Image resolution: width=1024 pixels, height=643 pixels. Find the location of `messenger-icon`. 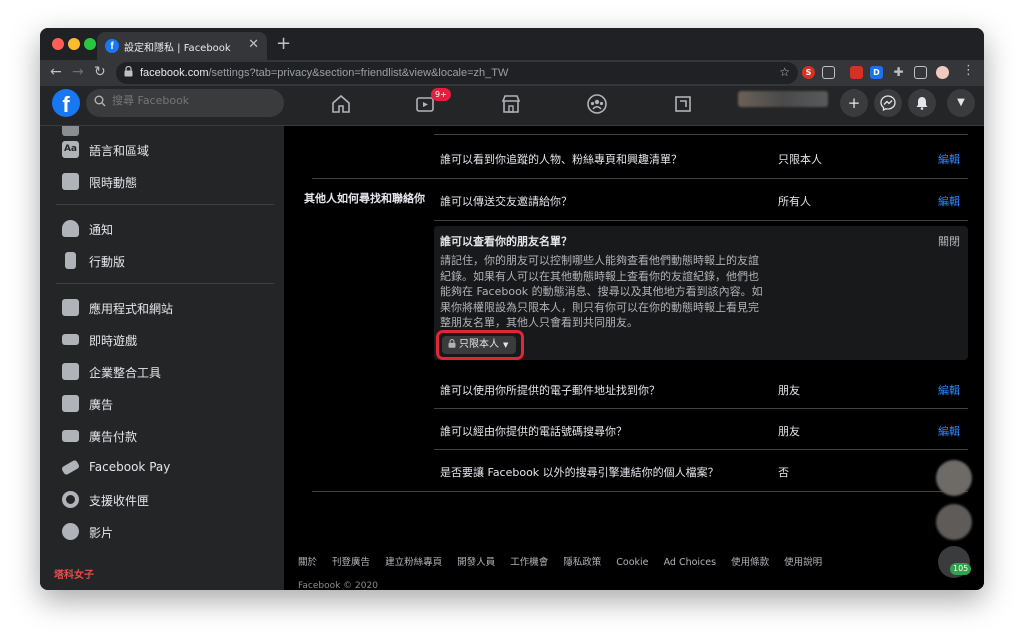

messenger-icon is located at coordinates (888, 103).